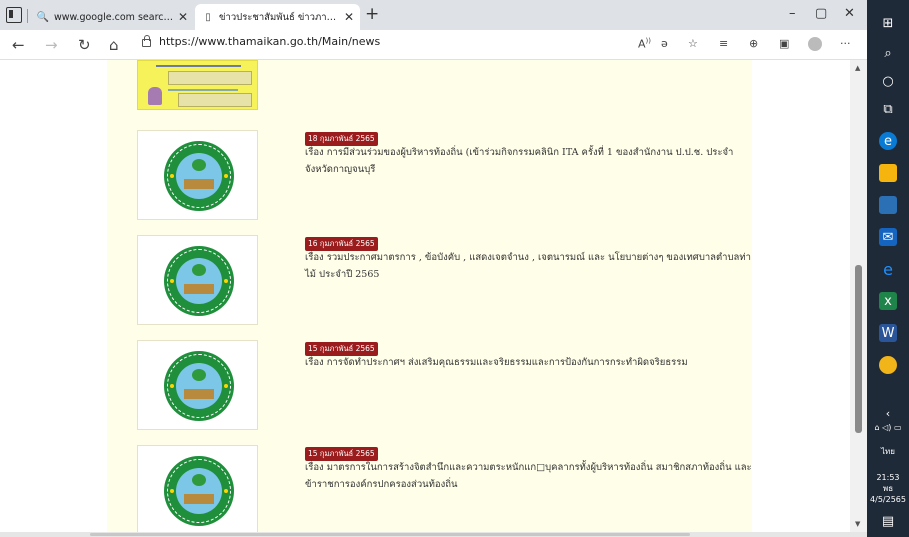  I want to click on tab-separator, so click(27, 16).